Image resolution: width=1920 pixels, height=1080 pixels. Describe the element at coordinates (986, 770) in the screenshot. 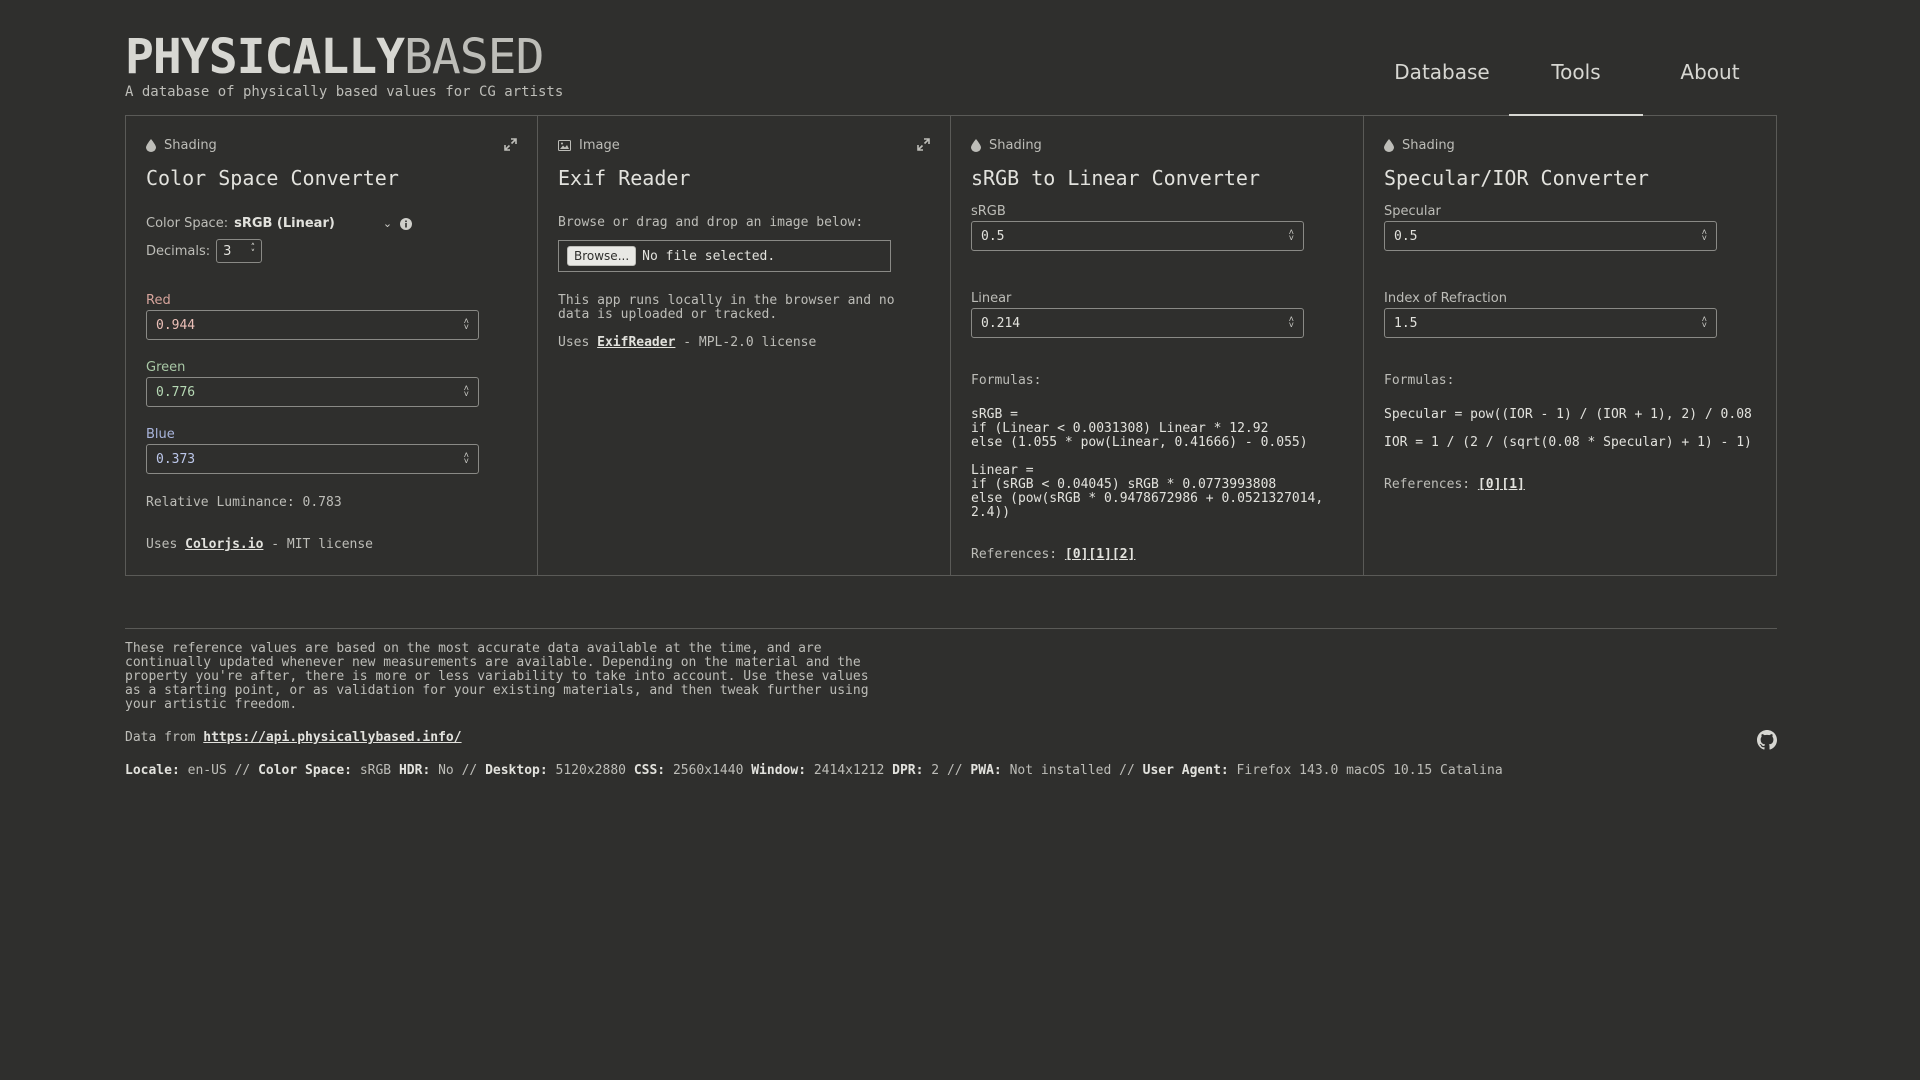

I see `pwa-label: PWA:` at that location.